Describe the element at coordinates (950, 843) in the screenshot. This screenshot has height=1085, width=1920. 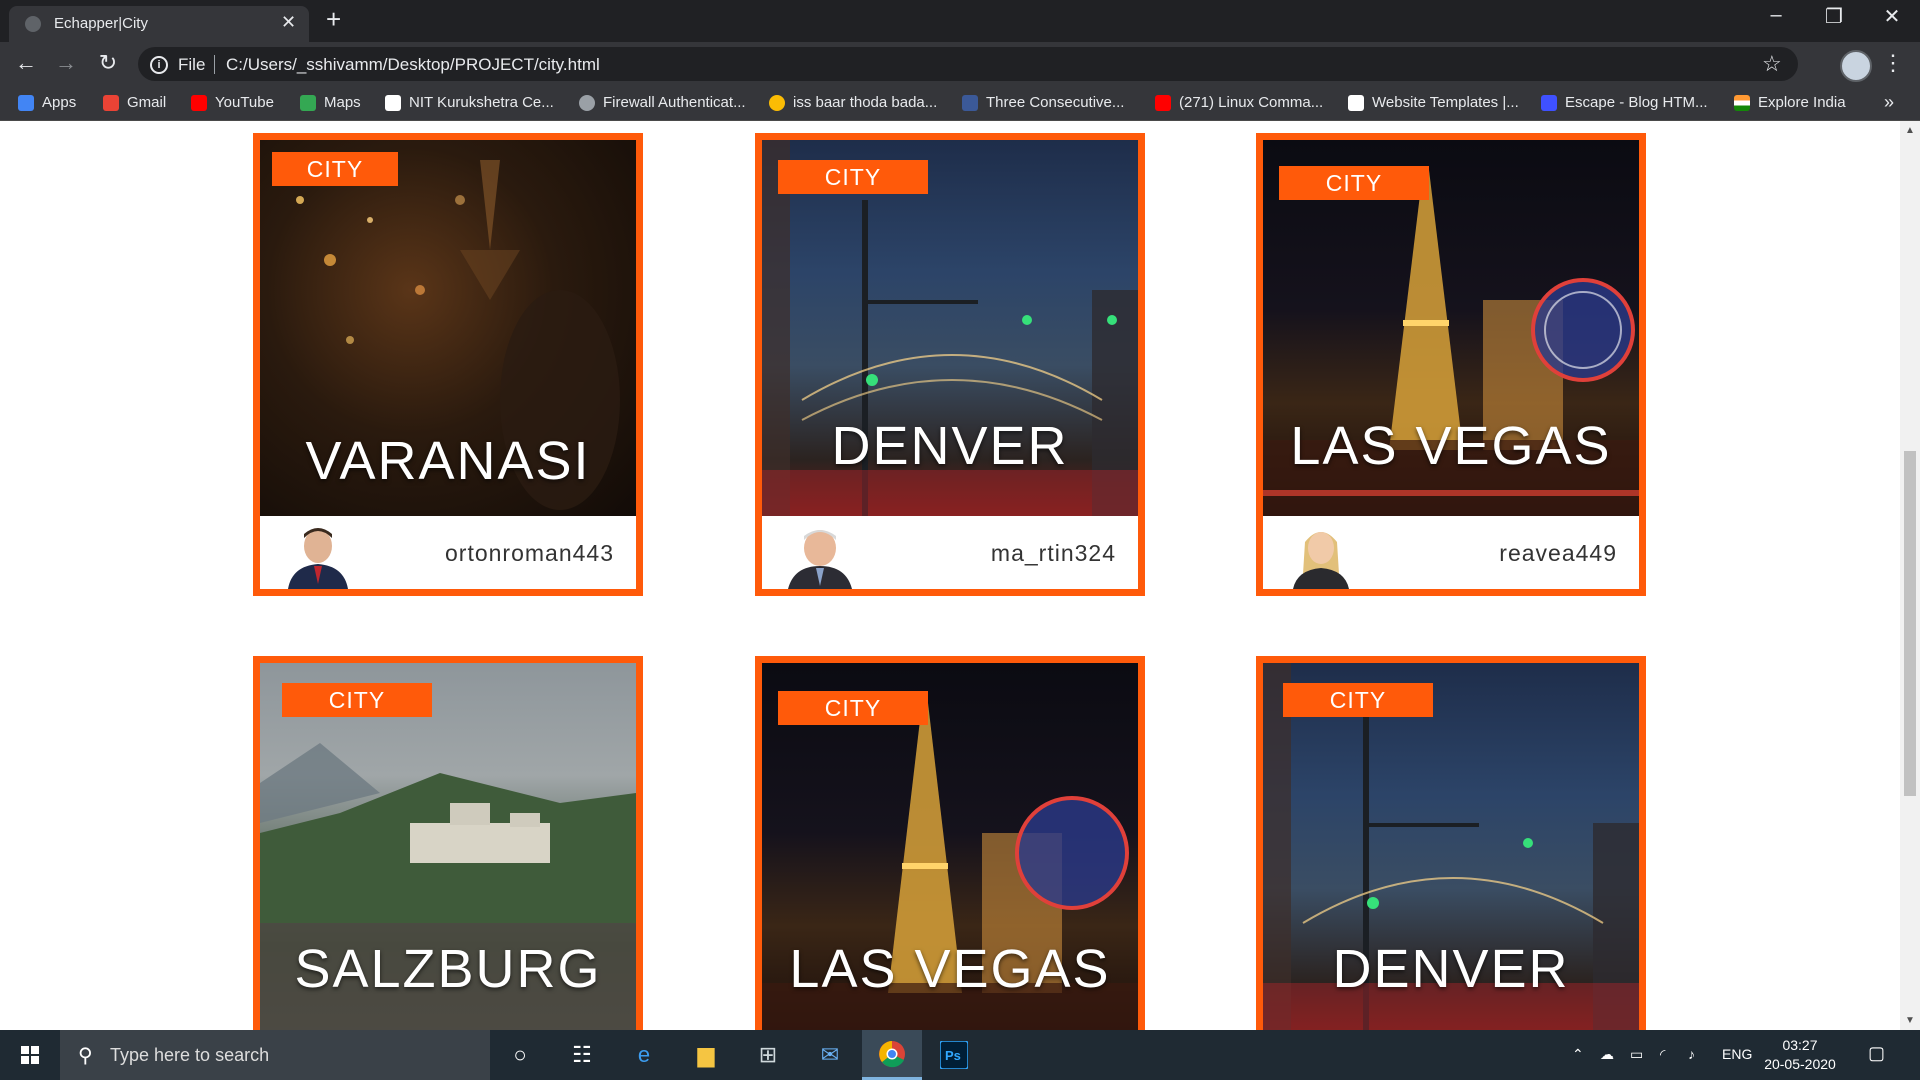
I see `city-card: CITY LAS VEGAS` at that location.